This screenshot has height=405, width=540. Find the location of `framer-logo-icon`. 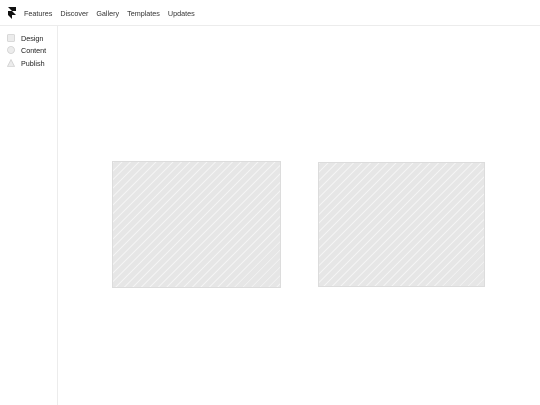

framer-logo-icon is located at coordinates (12, 13).